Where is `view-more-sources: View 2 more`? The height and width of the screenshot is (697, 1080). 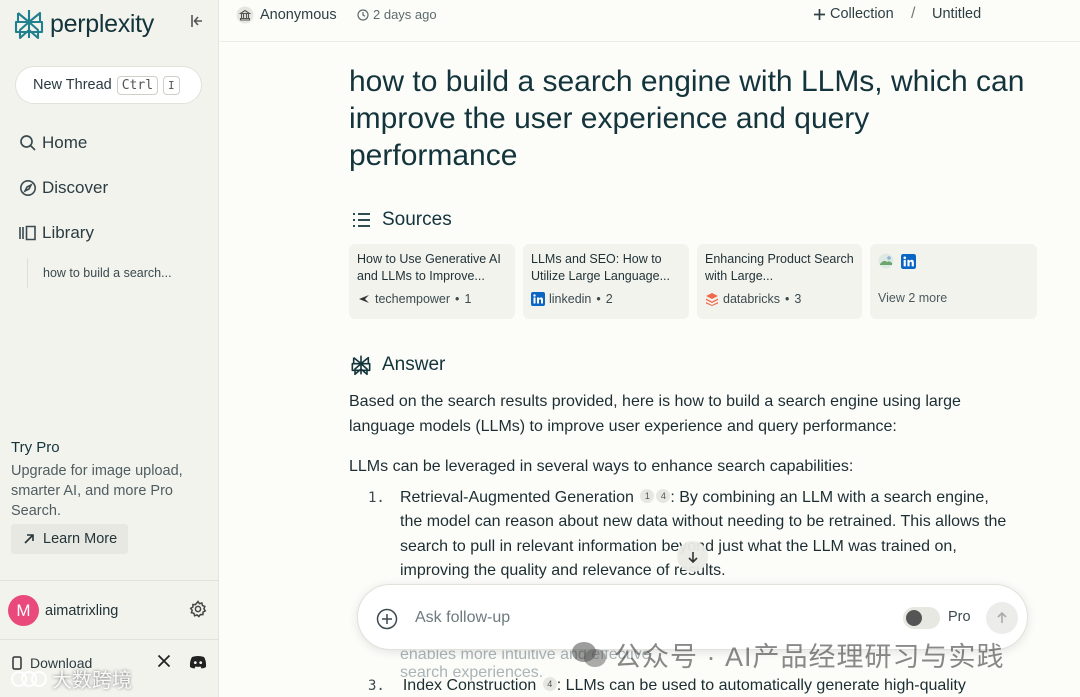
view-more-sources: View 2 more is located at coordinates (953, 281).